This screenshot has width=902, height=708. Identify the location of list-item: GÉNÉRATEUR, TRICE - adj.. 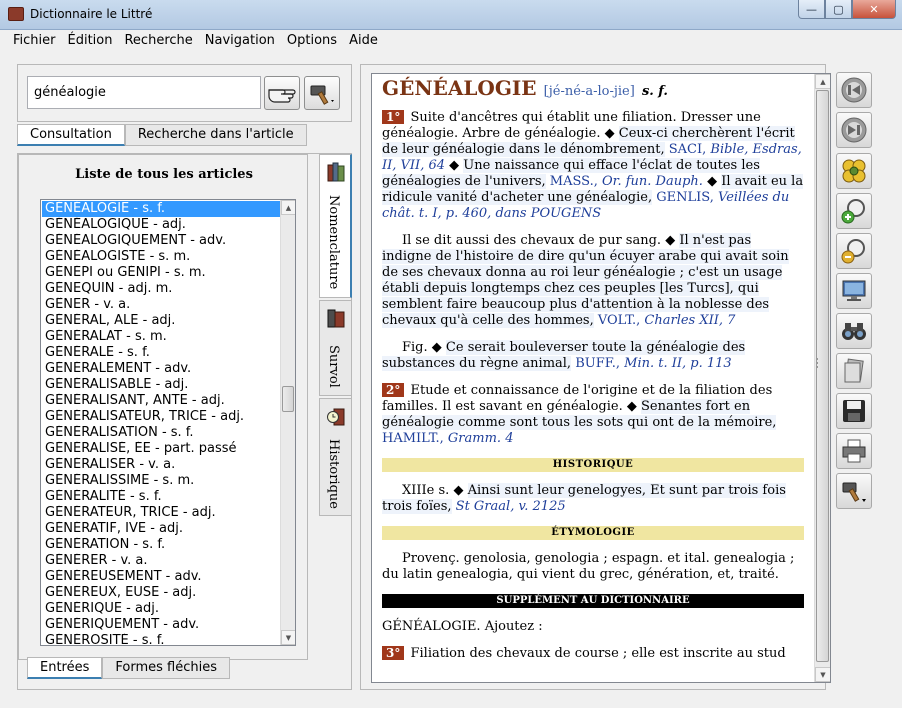
(161, 513).